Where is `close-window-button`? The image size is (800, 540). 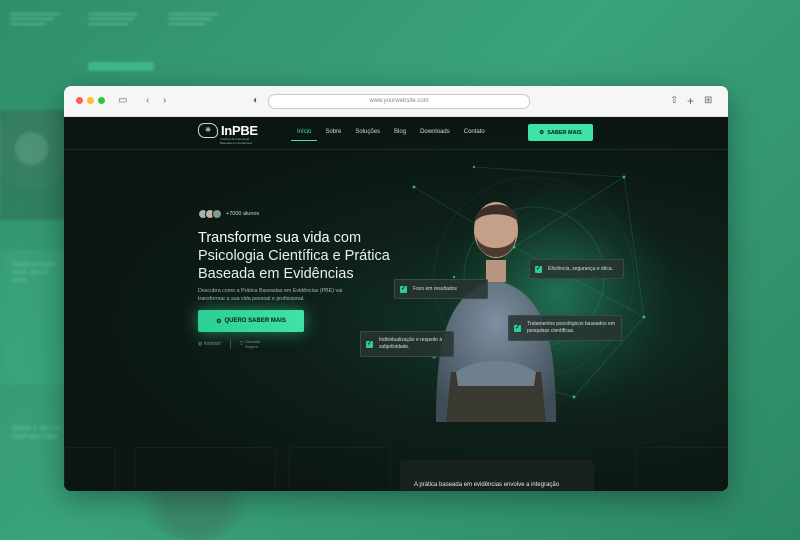 close-window-button is located at coordinates (79, 100).